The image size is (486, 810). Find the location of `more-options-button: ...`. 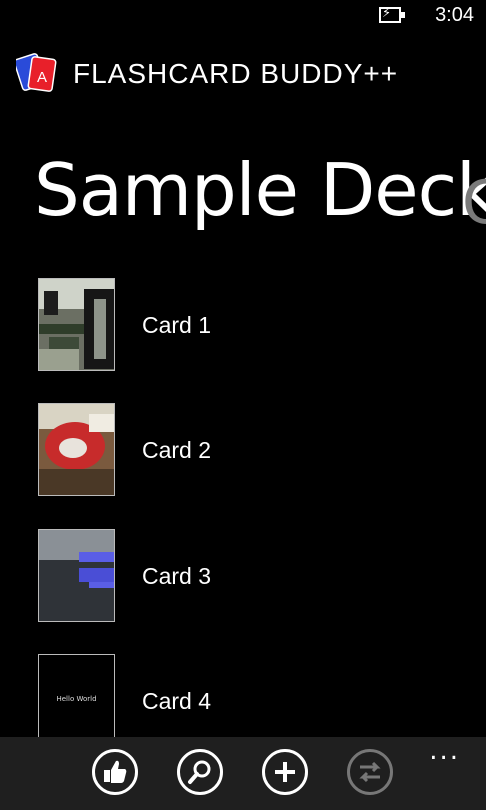

more-options-button: ... is located at coordinates (444, 751).